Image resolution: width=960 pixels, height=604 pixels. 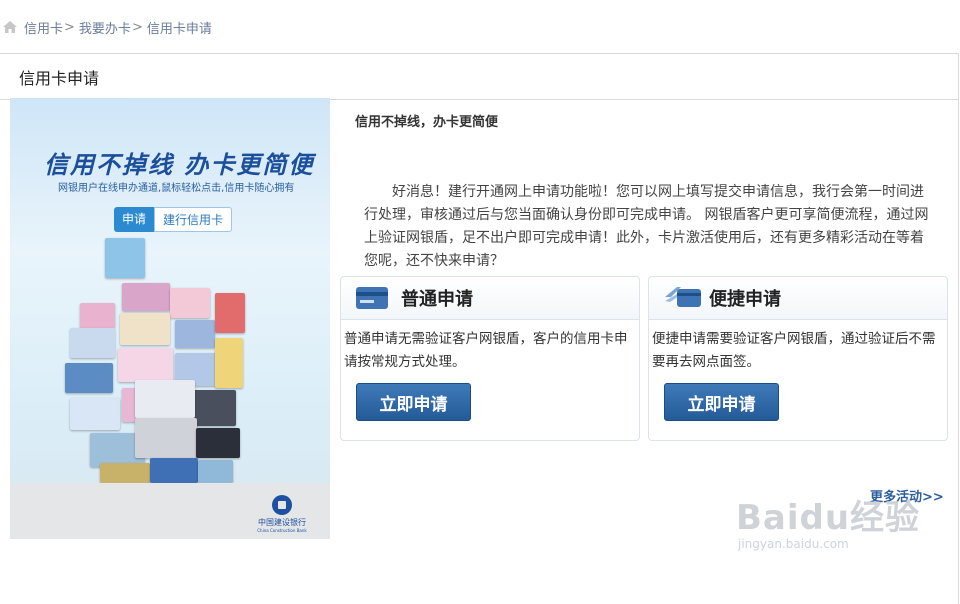 I want to click on quick-apply-button: 立即申请, so click(x=721, y=402).